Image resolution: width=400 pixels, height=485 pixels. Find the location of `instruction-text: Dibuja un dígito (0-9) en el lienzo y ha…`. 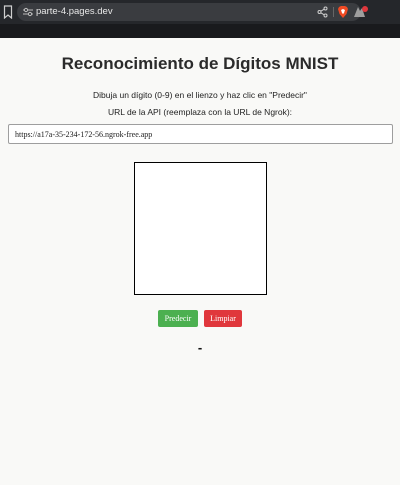

instruction-text: Dibuja un dígito (0-9) en el lienzo y ha… is located at coordinates (200, 95).